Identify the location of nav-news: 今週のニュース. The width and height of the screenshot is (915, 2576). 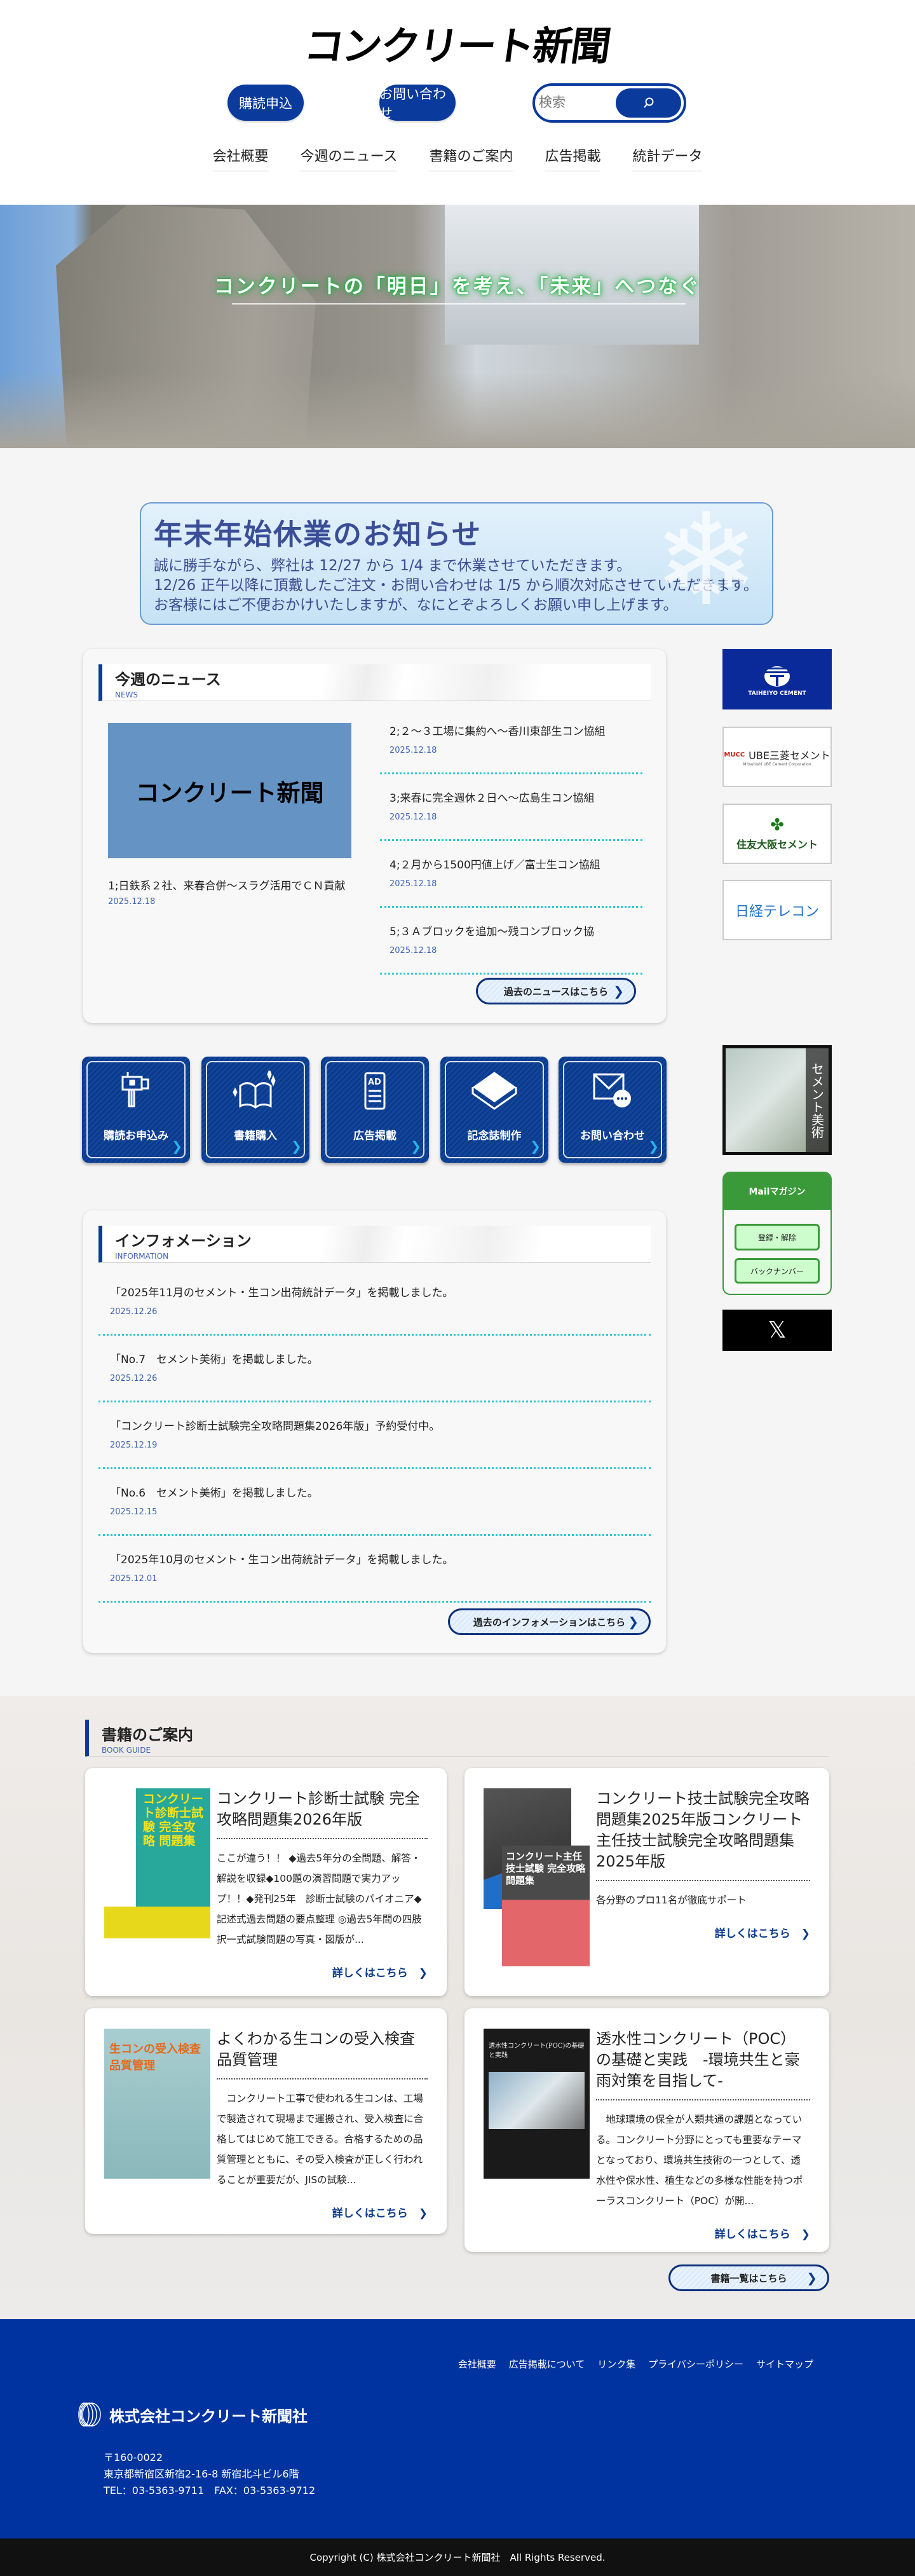
(349, 158).